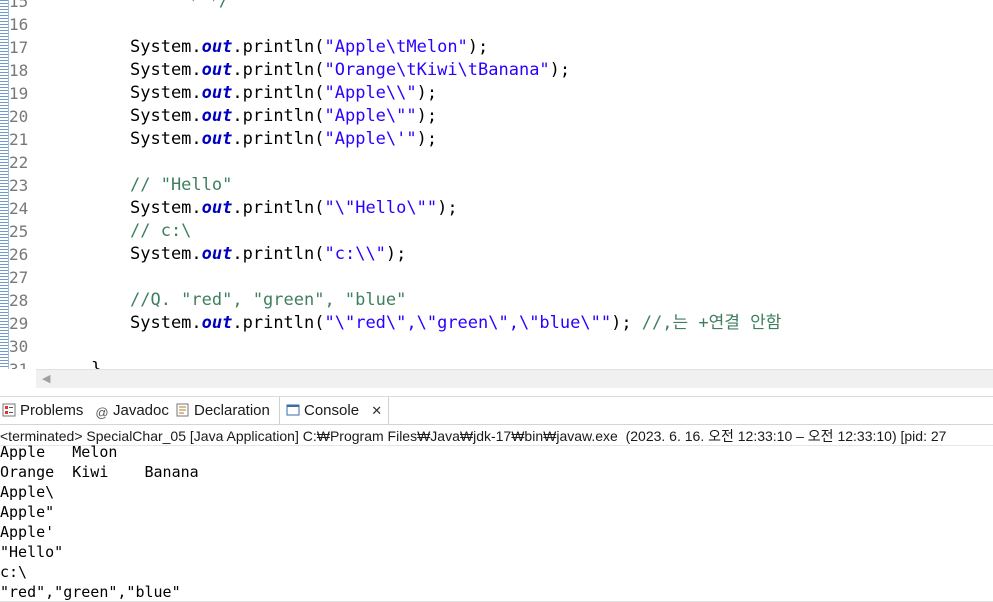  Describe the element at coordinates (496, 277) in the screenshot. I see `code-line: 27` at that location.